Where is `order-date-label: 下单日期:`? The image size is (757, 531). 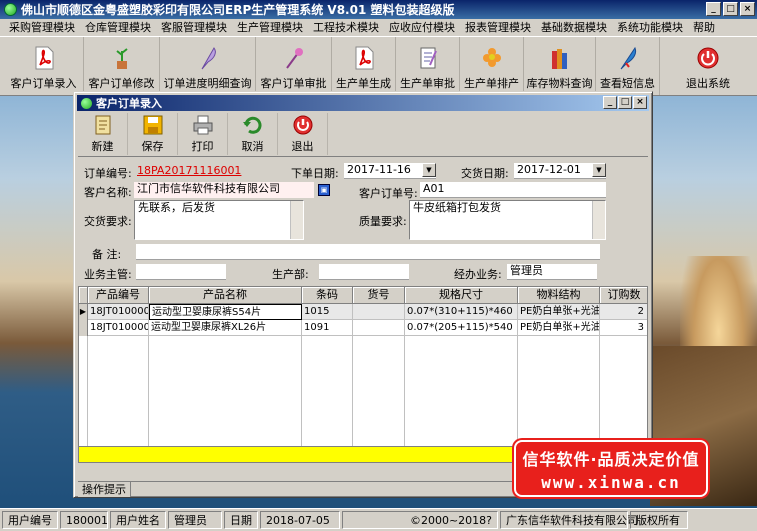
order-date-label: 下单日期: is located at coordinates (315, 173).